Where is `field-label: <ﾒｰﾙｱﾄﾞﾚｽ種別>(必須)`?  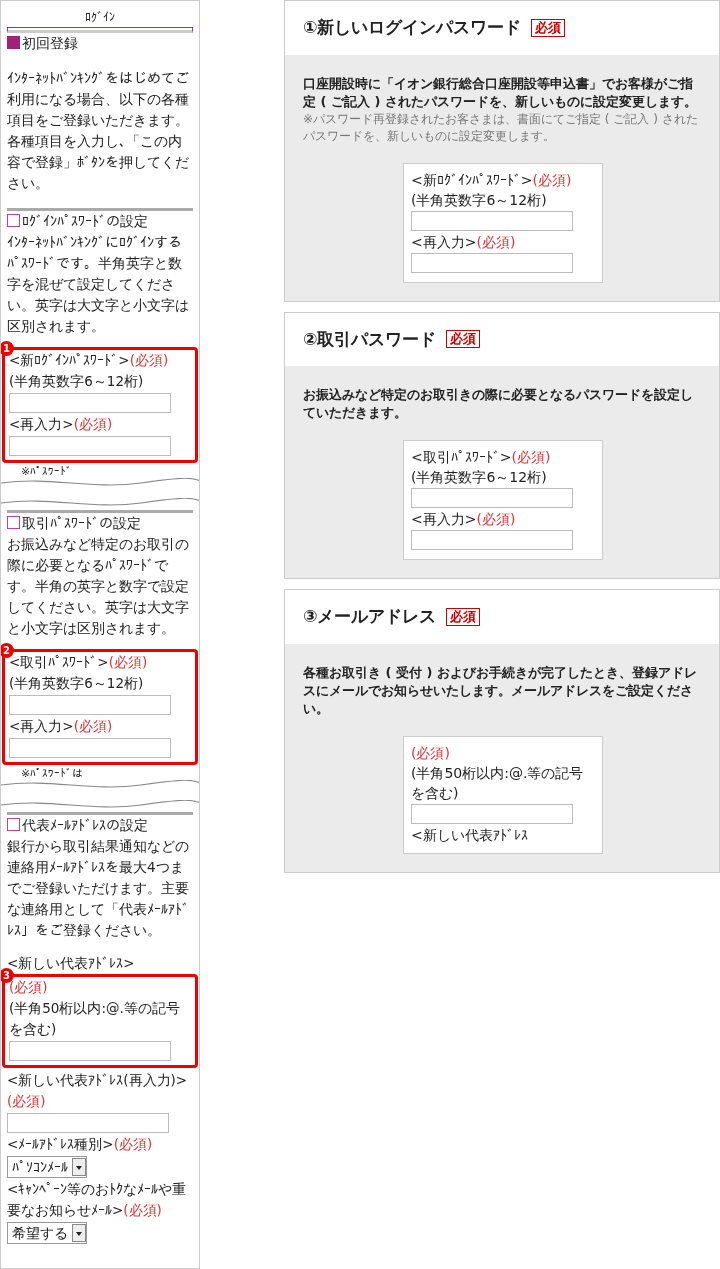 field-label: <ﾒｰﾙｱﾄﾞﾚｽ種別>(必須) is located at coordinates (80, 1144).